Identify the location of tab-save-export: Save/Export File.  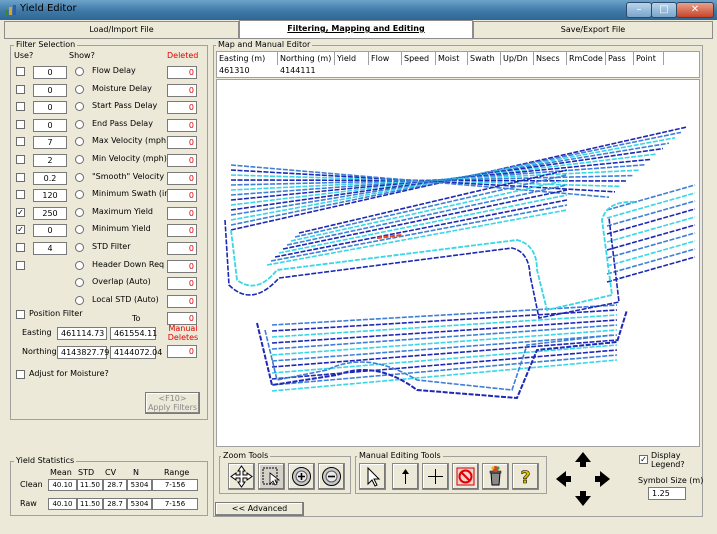
(593, 29).